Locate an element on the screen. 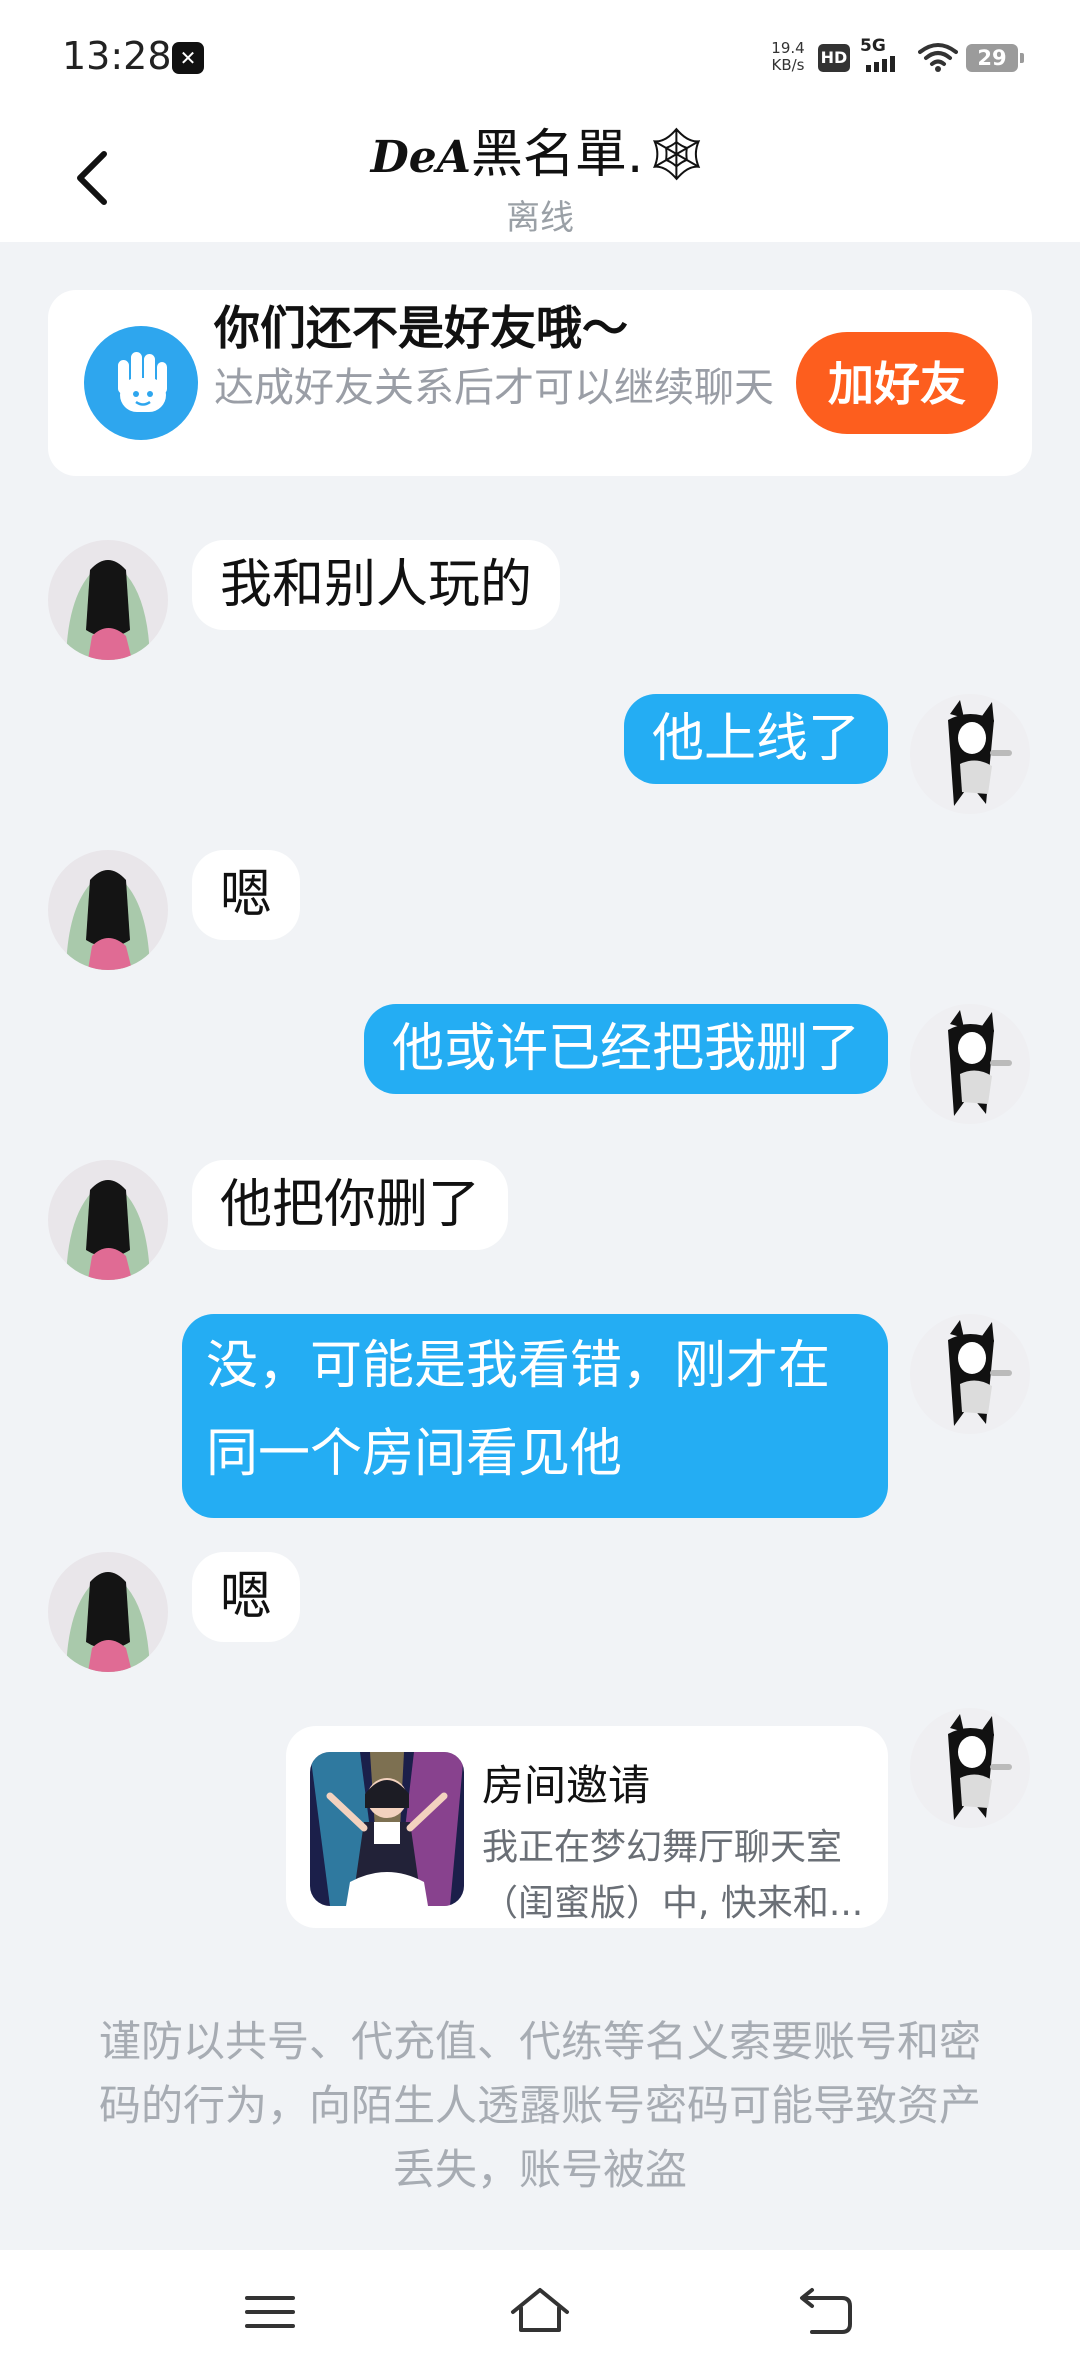  invite-title: 房间邀请 is located at coordinates (566, 1785).